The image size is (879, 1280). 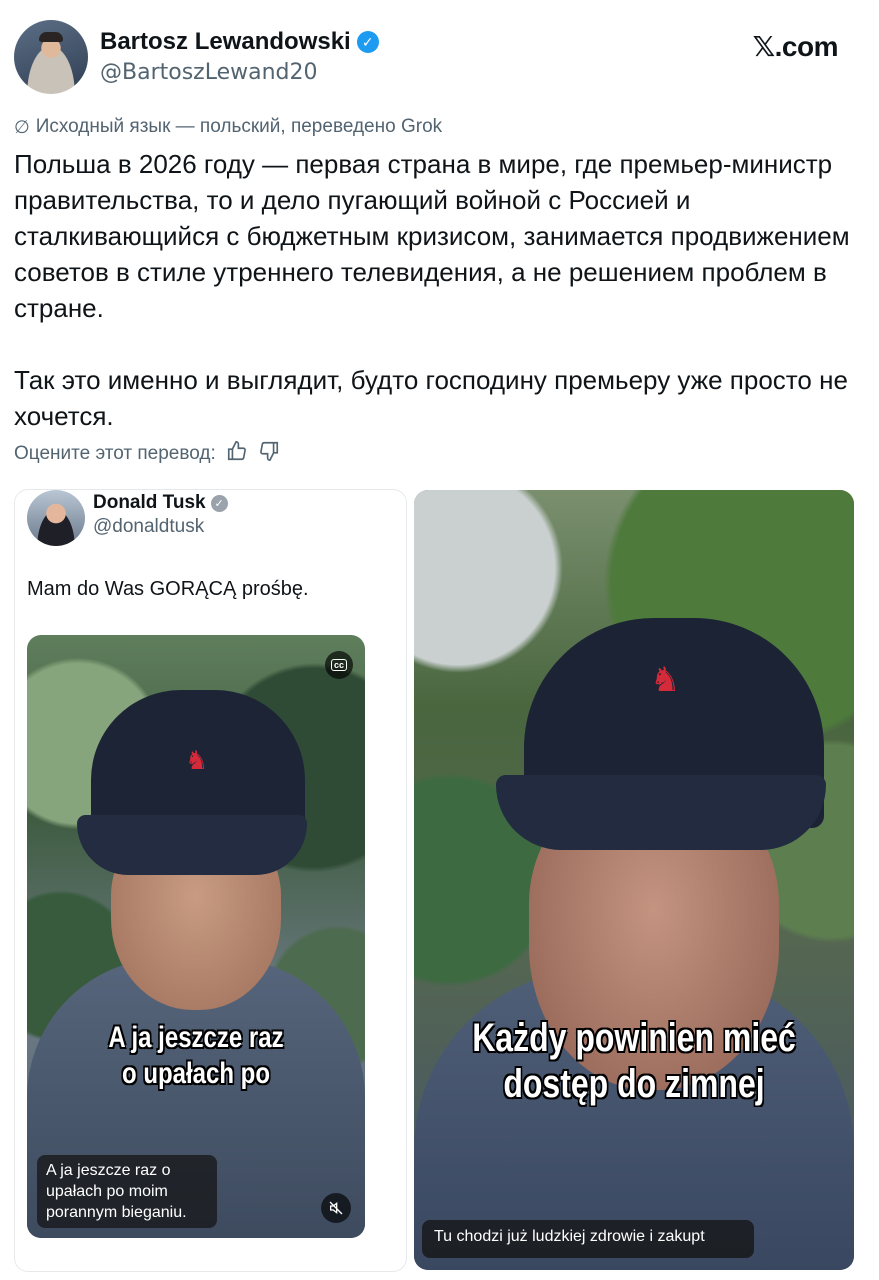 What do you see at coordinates (269, 454) in the screenshot?
I see `thumbs-down-icon` at bounding box center [269, 454].